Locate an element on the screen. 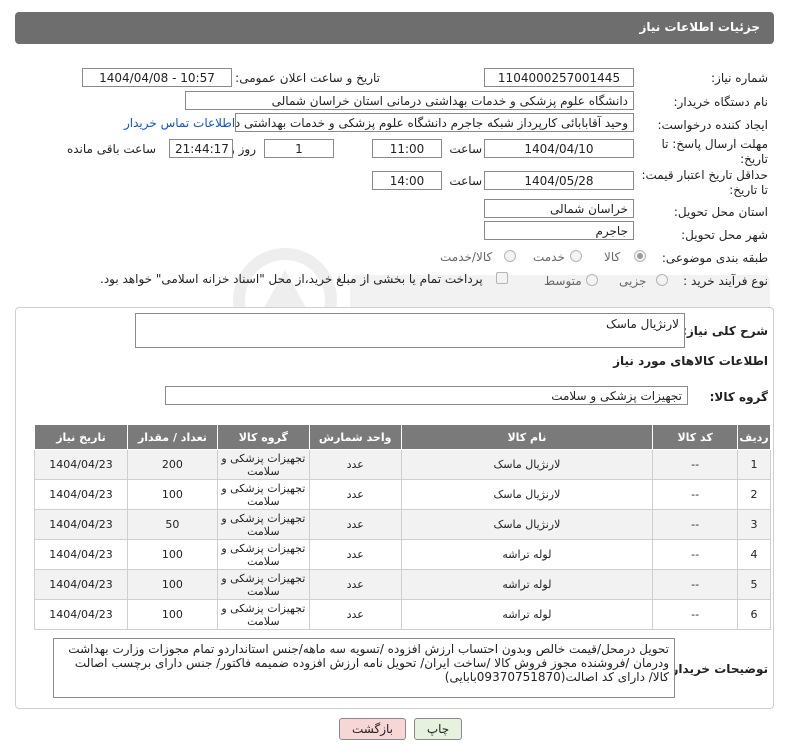  cell-row-number: 6 is located at coordinates (754, 614).